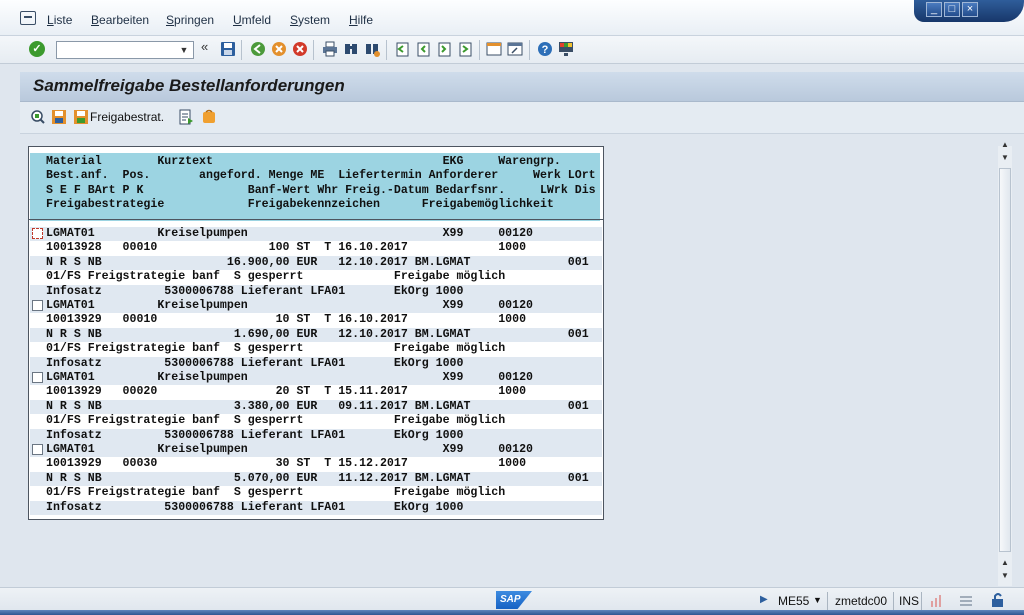 The width and height of the screenshot is (1024, 615). I want to click on scroll-thumb, so click(1005, 360).